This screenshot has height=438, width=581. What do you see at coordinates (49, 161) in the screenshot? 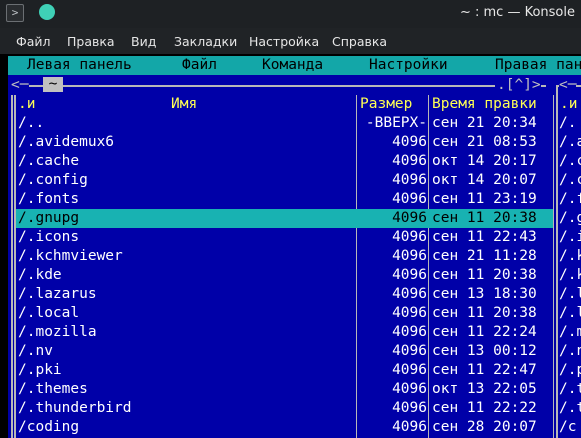
I see `file-name: /.cache` at bounding box center [49, 161].